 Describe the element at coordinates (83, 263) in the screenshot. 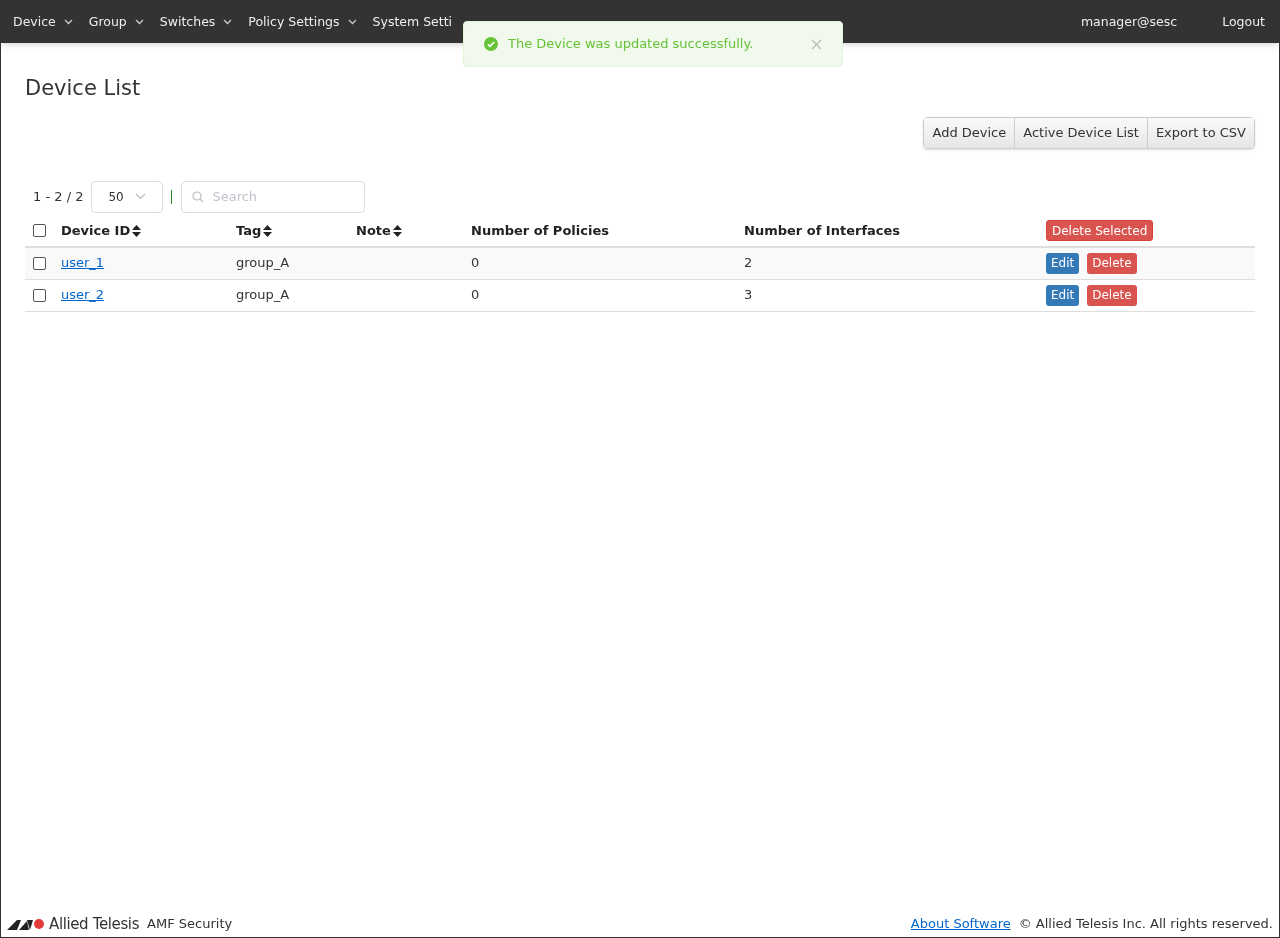

I see `device-id-link: user_1` at that location.